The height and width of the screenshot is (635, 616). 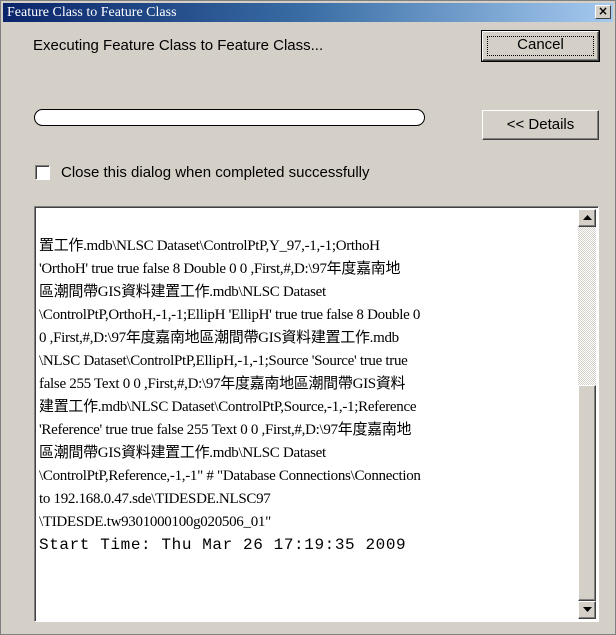 I want to click on arrow-down-icon, so click(x=587, y=609).